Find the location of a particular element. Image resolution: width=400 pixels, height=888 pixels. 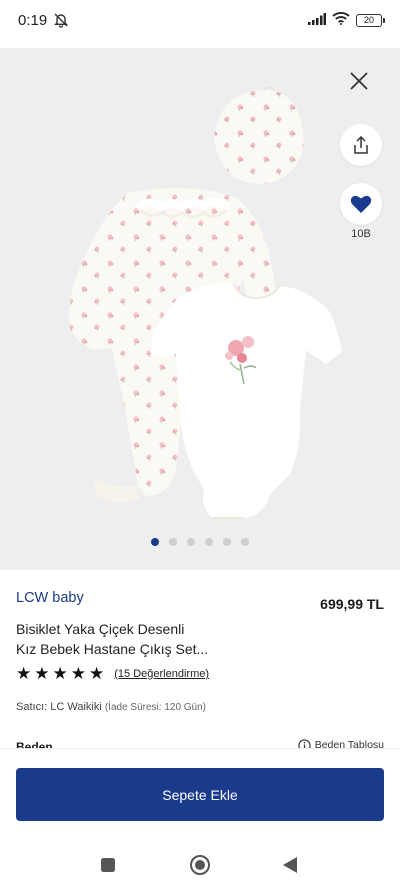

favorite-button is located at coordinates (361, 204).